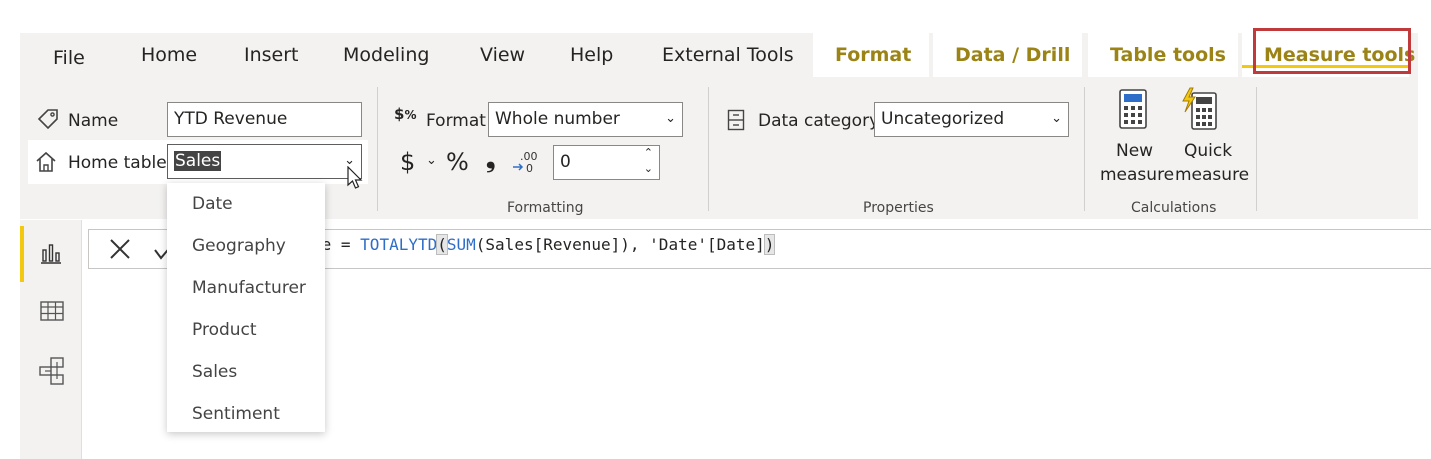  What do you see at coordinates (648, 153) in the screenshot?
I see `stepper-up-icon: ⌃` at bounding box center [648, 153].